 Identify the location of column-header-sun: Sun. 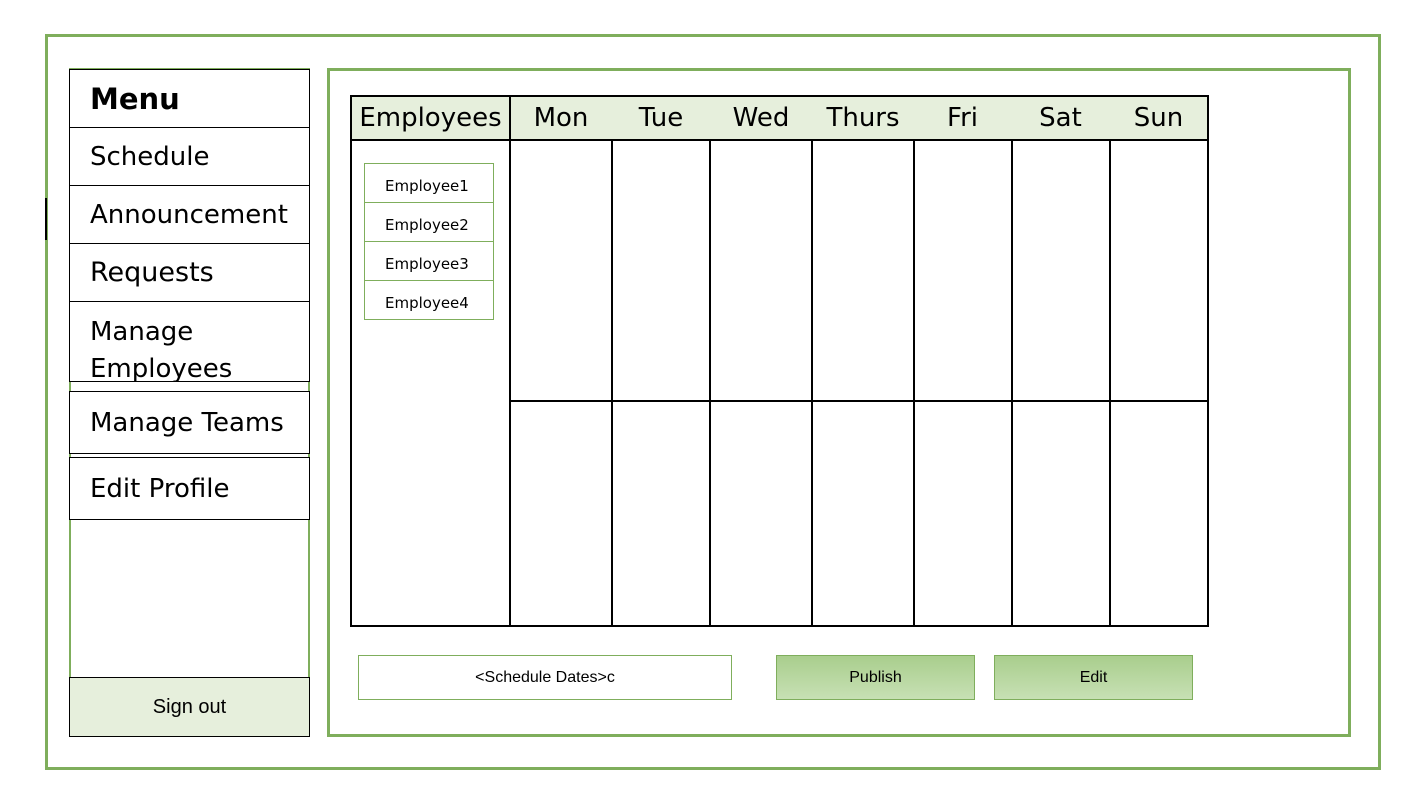
(1158, 118).